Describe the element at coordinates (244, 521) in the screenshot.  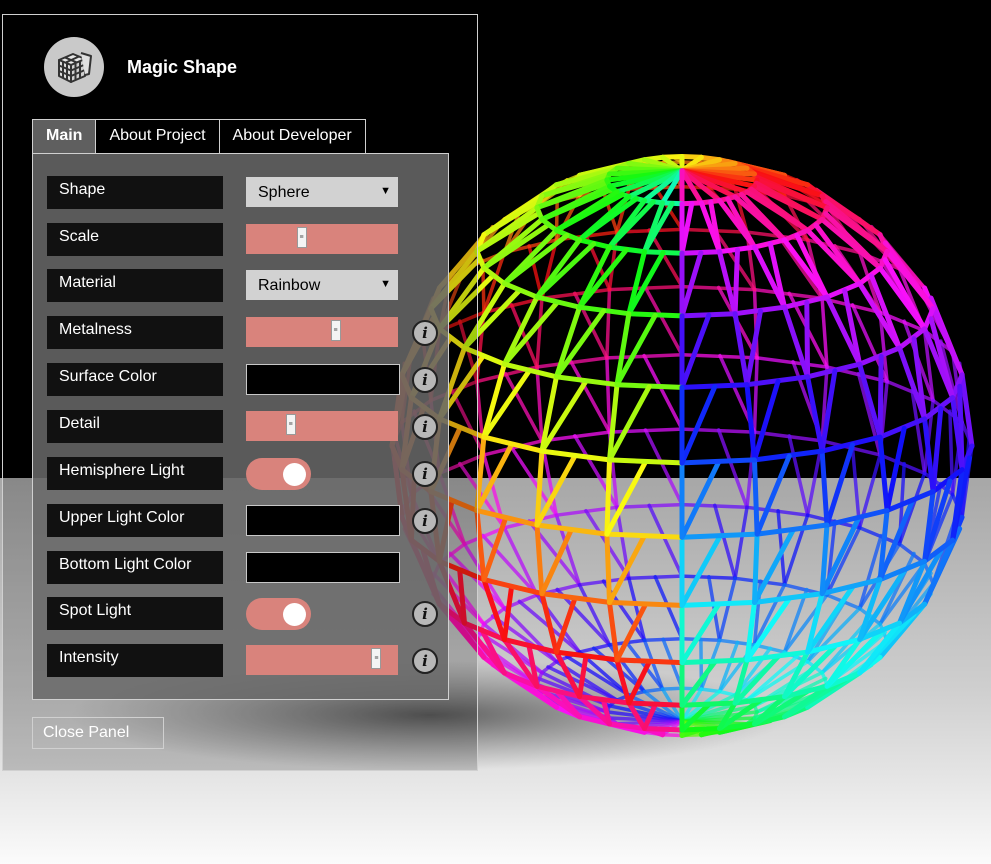
I see `upper-light-color-row: Upper Light Color i` at that location.